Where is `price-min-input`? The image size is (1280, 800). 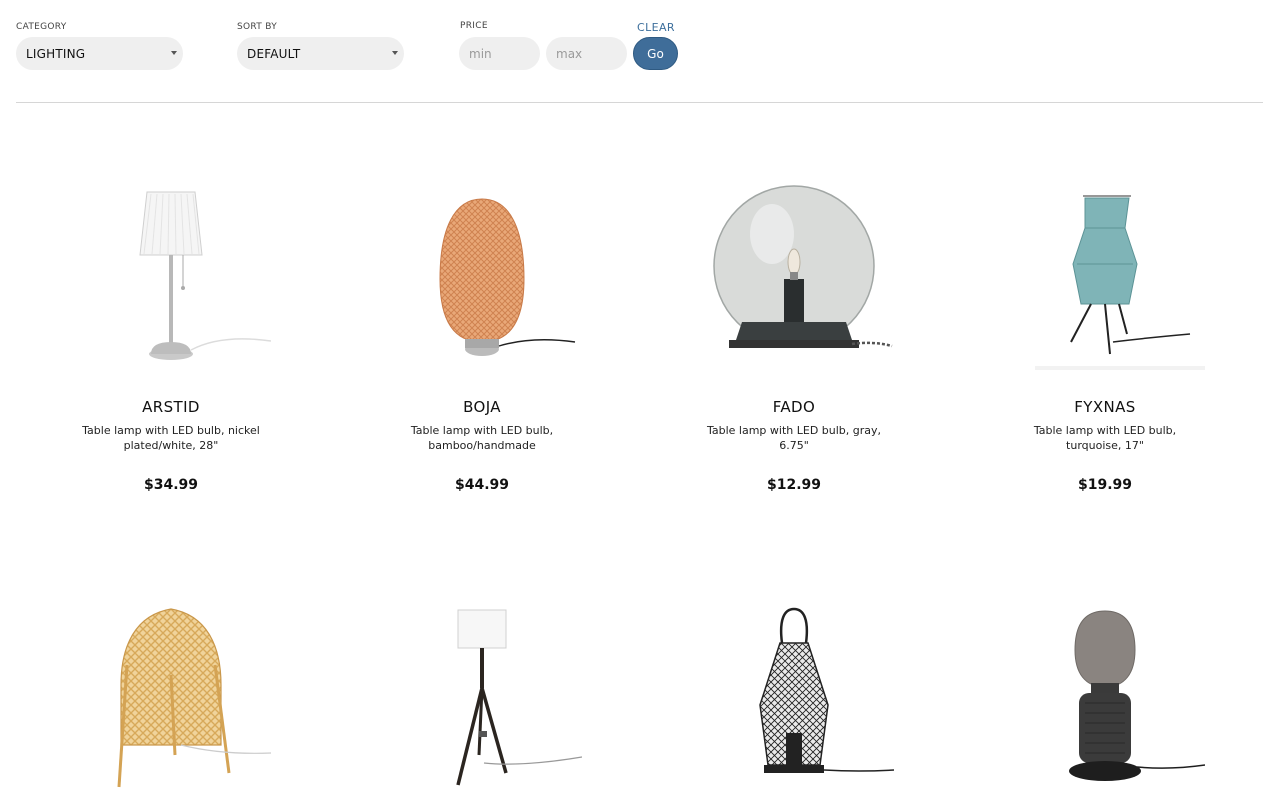 price-min-input is located at coordinates (499, 53).